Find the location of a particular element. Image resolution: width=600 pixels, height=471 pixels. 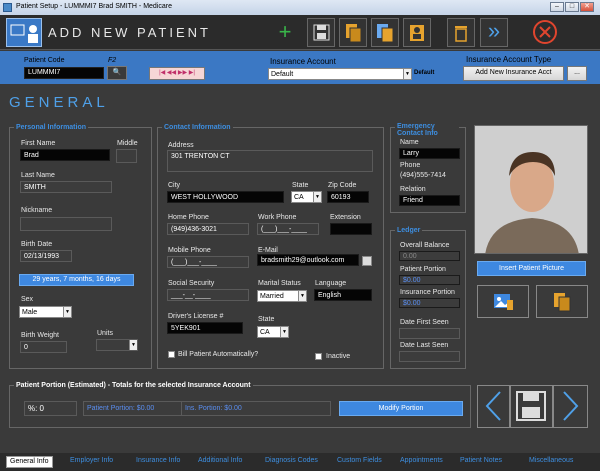

minimize-button: – is located at coordinates (557, 7).